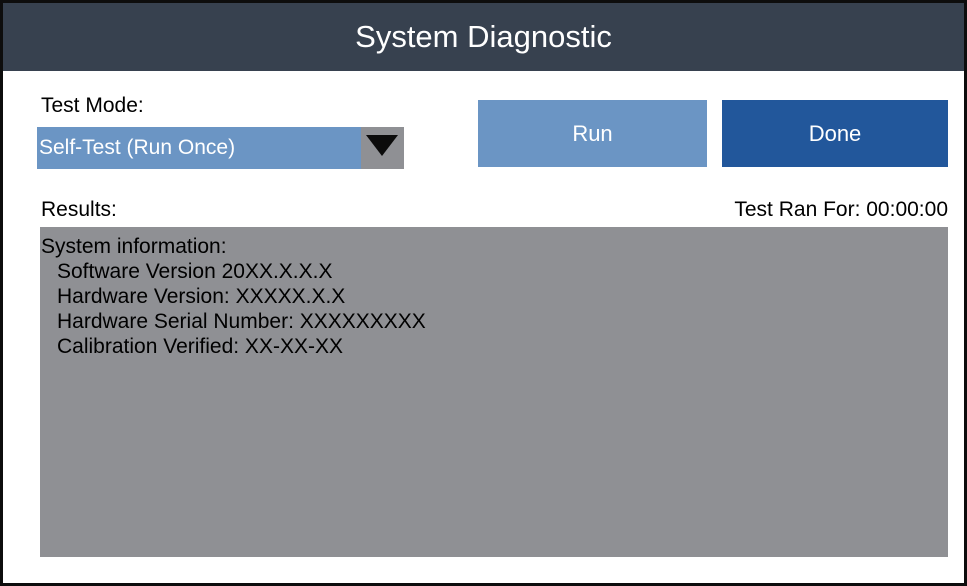 Image resolution: width=967 pixels, height=586 pixels. I want to click on test-mode-select: Self-Test (Run Once), so click(220, 148).